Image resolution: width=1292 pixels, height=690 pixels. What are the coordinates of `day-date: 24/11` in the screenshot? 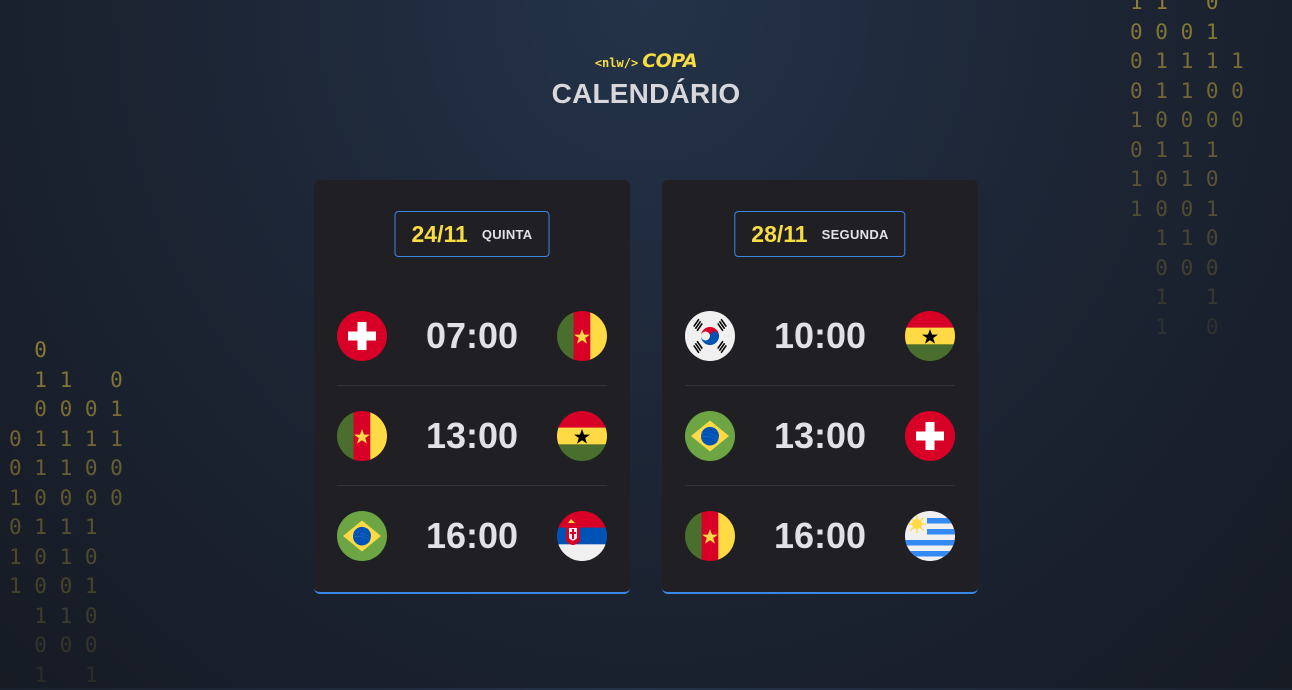 It's located at (440, 234).